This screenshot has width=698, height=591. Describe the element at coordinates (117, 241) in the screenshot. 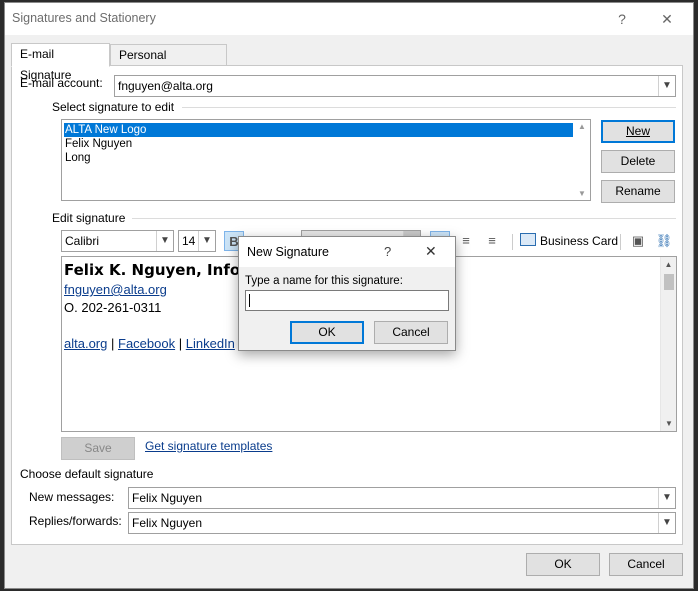

I see `font-select: Calibri ▼` at that location.